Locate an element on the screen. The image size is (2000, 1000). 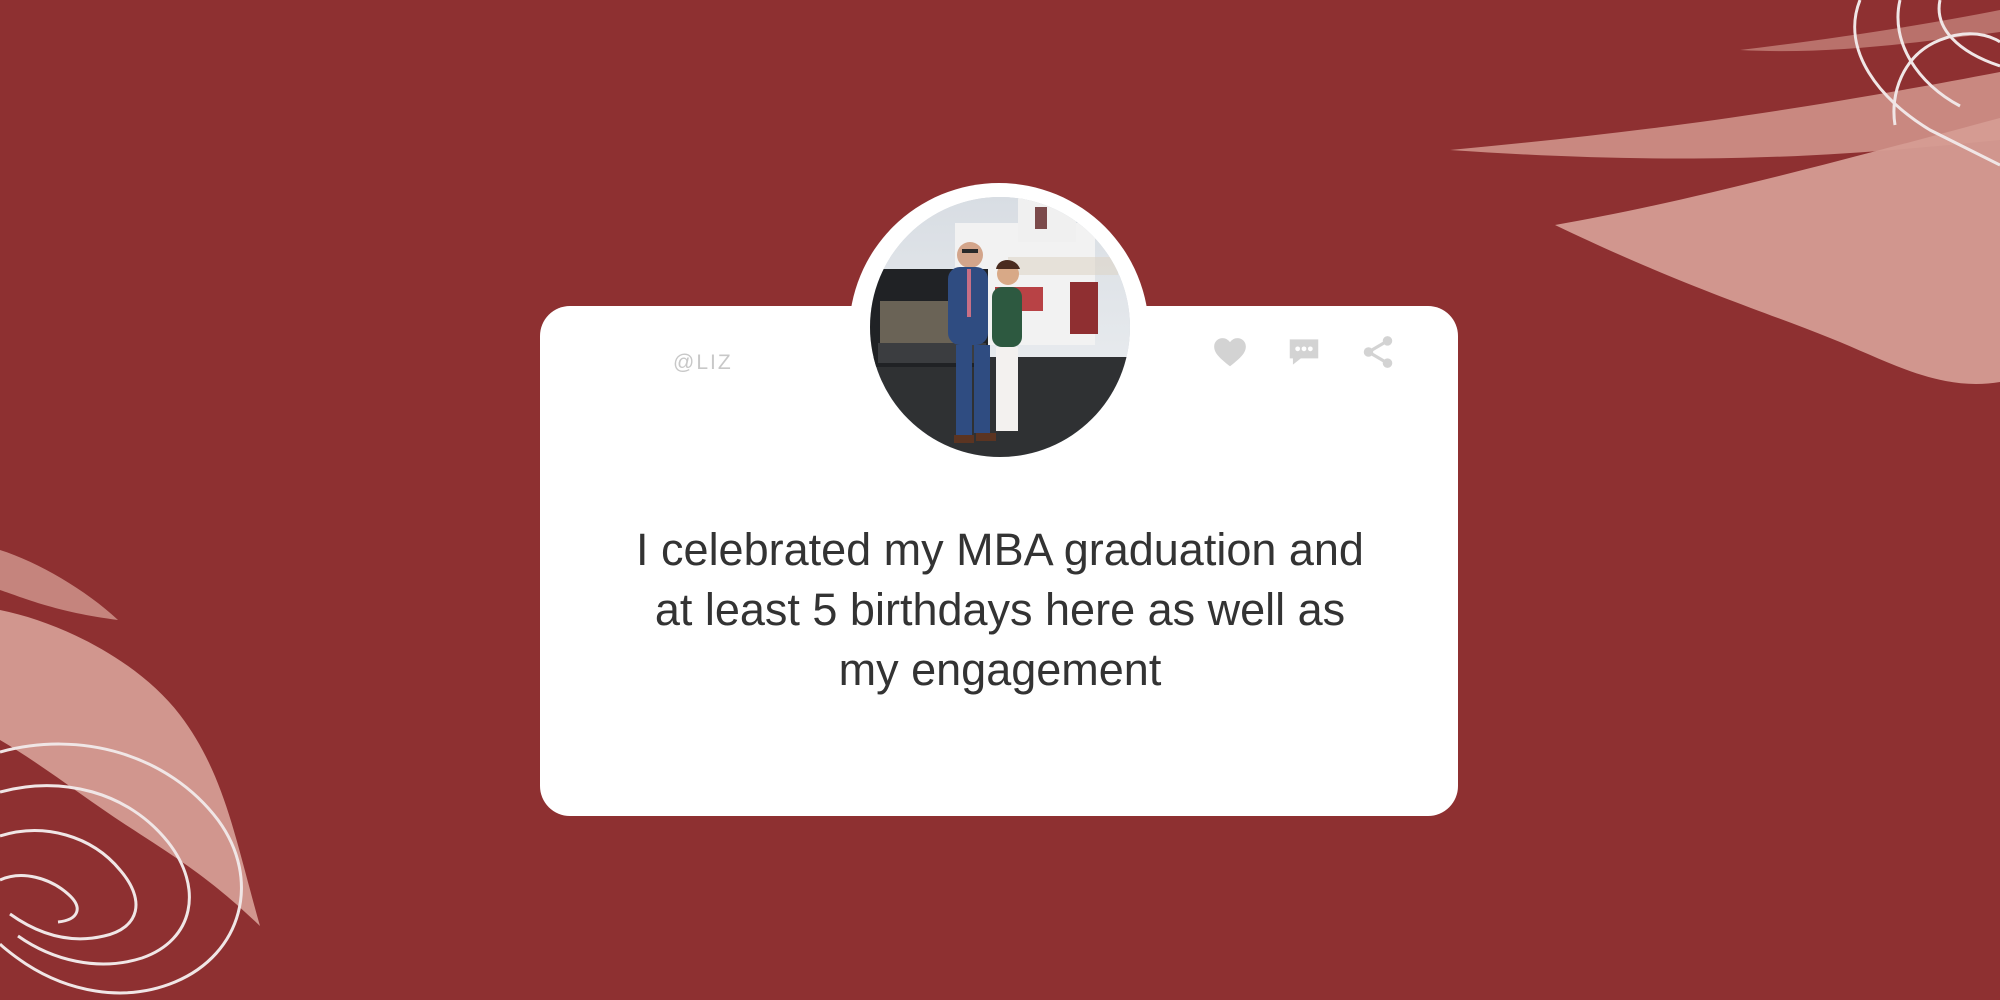
share-button is located at coordinates (1378, 352).